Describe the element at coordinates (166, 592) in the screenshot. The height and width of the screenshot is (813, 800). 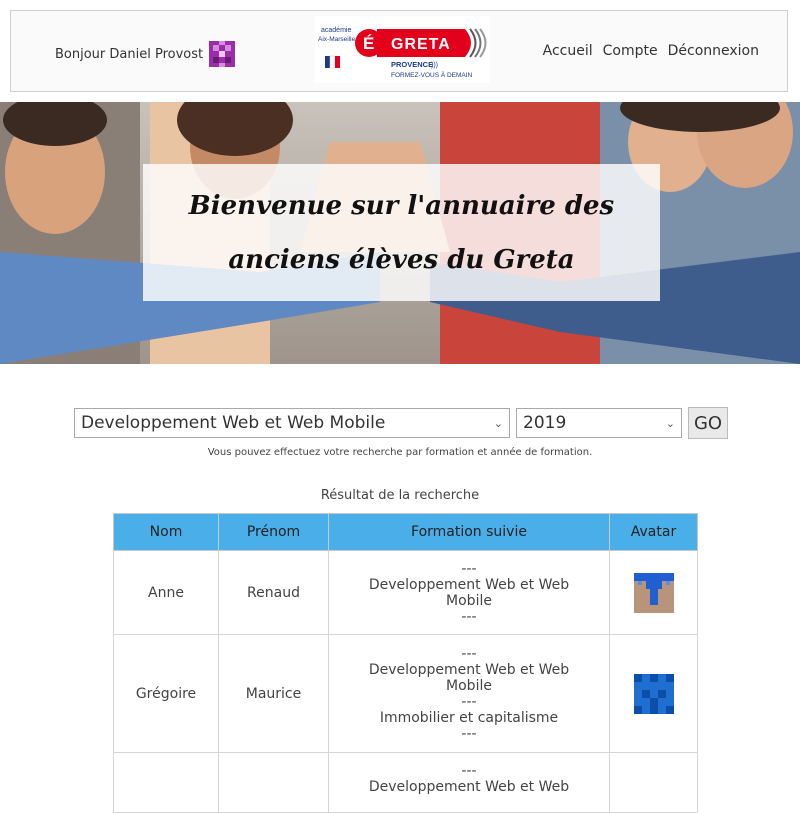
I see `cell-nom: Anne` at that location.